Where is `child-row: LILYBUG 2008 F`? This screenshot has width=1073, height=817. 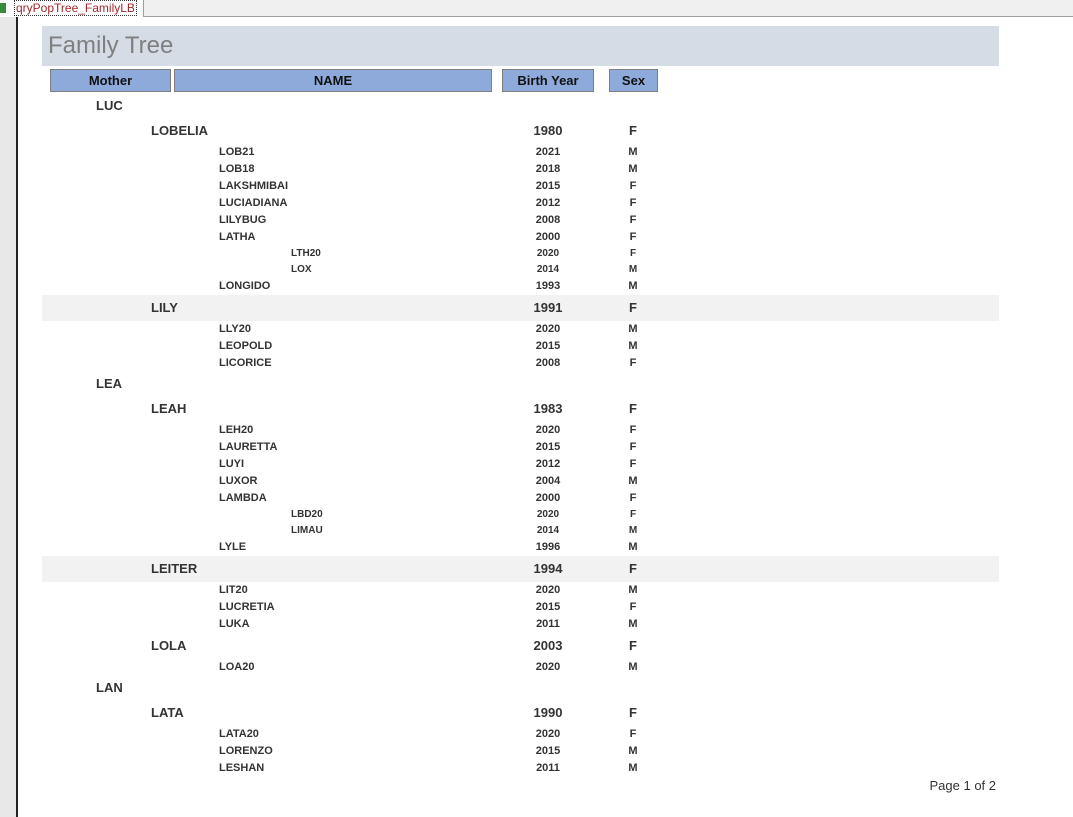
child-row: LILYBUG 2008 F is located at coordinates (520, 220).